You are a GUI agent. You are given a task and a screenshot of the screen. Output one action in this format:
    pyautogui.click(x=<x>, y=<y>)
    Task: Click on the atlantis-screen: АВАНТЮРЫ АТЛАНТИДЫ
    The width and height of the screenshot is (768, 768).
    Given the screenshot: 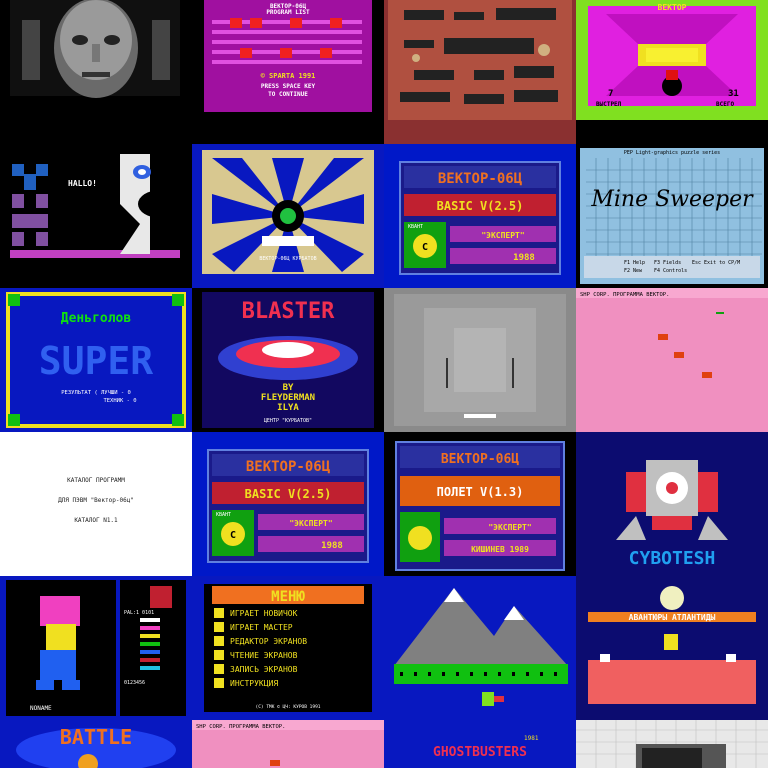 What is the action you would take?
    pyautogui.click(x=672, y=648)
    